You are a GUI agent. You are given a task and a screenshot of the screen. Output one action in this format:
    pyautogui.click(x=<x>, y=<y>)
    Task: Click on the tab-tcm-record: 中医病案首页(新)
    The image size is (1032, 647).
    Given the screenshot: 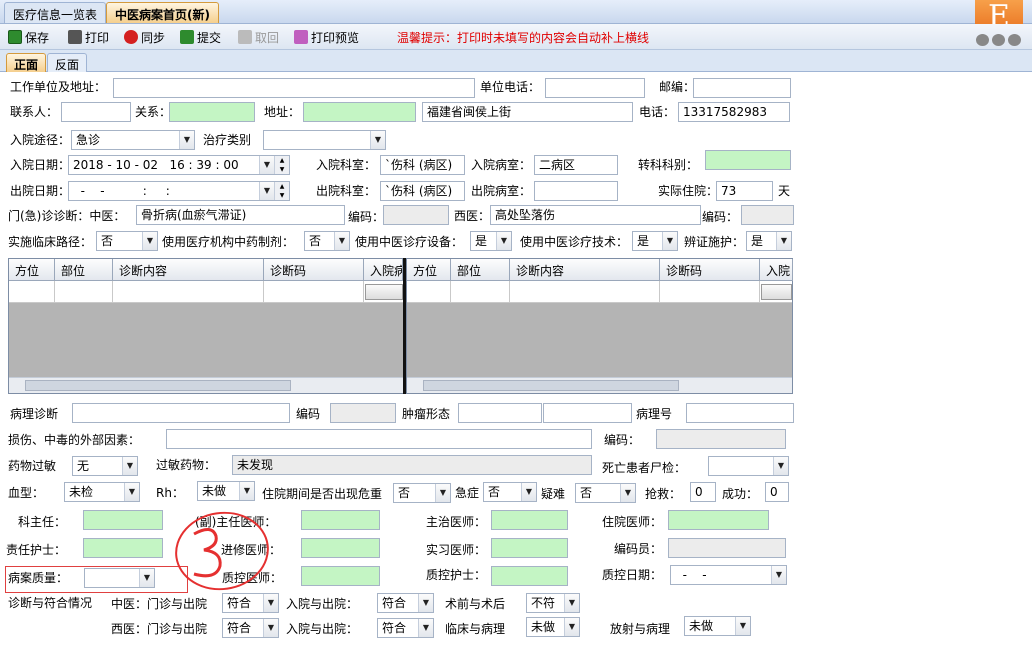 What is the action you would take?
    pyautogui.click(x=162, y=12)
    